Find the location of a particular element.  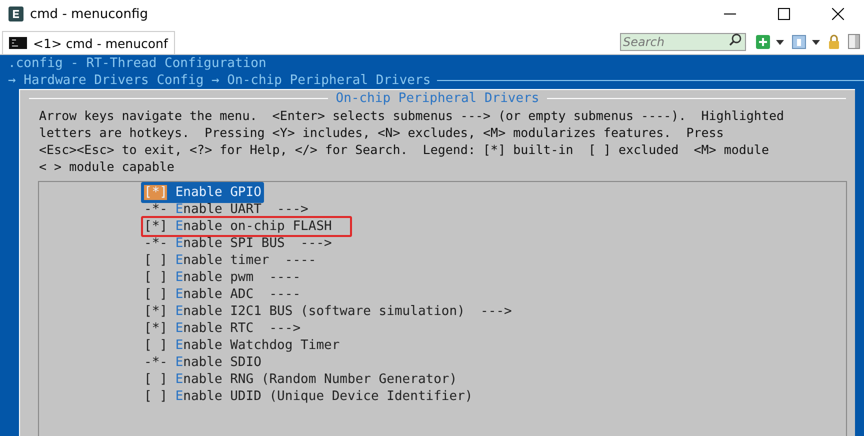

menu-item: [*] Enable GPIO is located at coordinates (202, 192).